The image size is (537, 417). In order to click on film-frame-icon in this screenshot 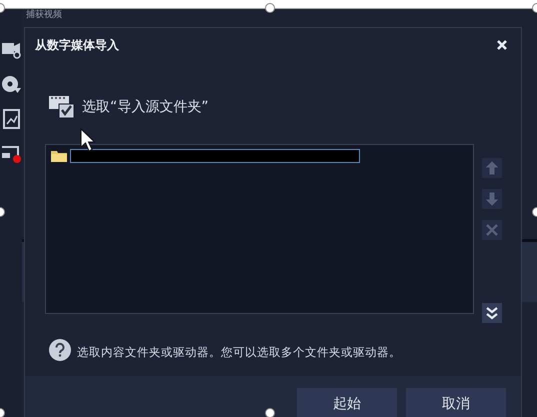, I will do `click(11, 119)`.